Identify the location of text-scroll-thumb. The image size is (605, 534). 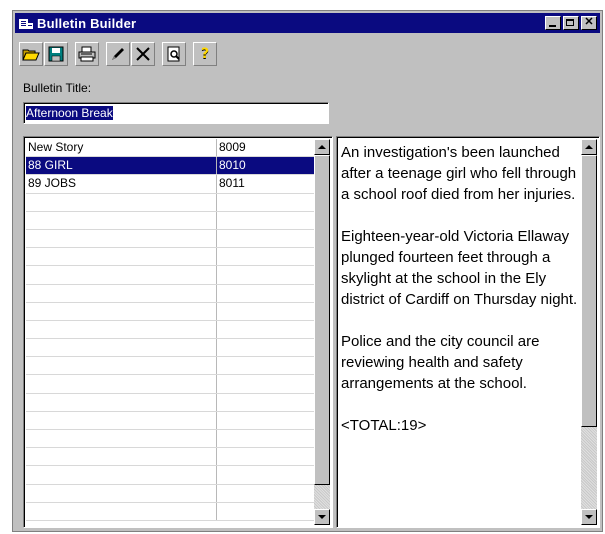
(589, 291).